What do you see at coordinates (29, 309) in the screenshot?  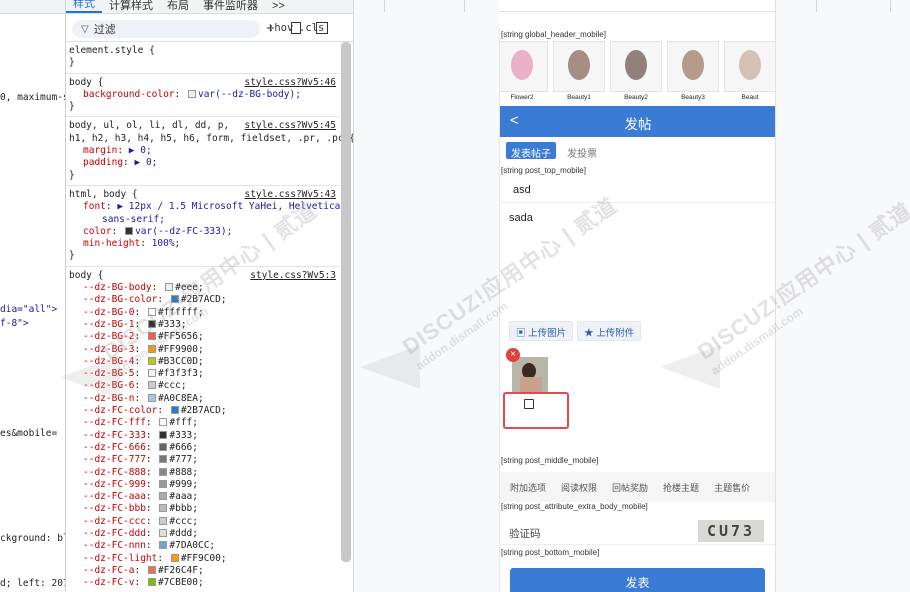 I see `source-line: dia="all">` at bounding box center [29, 309].